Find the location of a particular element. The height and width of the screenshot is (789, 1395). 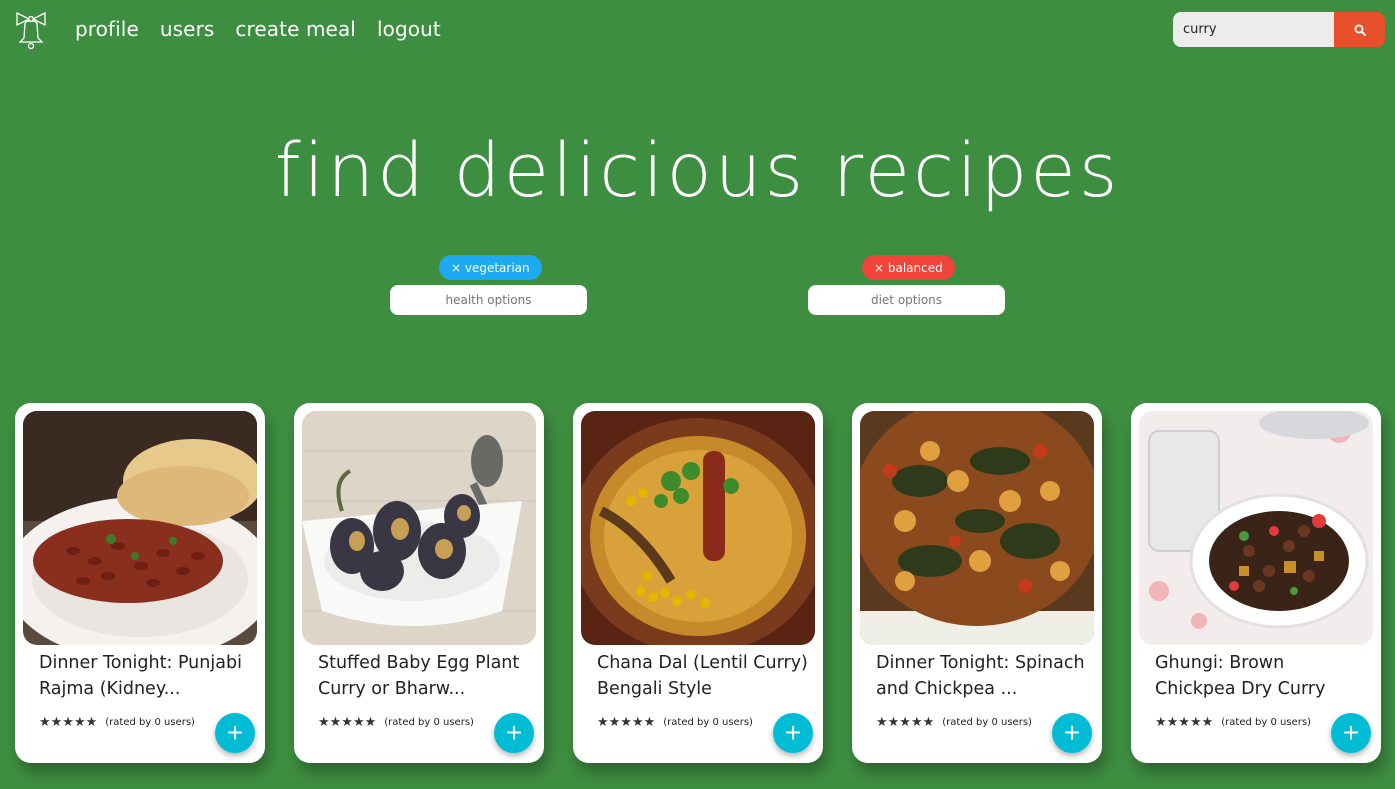

recipe-title: Ghungi: Brown Chickpea Dry Curry is located at coordinates (1262, 676).